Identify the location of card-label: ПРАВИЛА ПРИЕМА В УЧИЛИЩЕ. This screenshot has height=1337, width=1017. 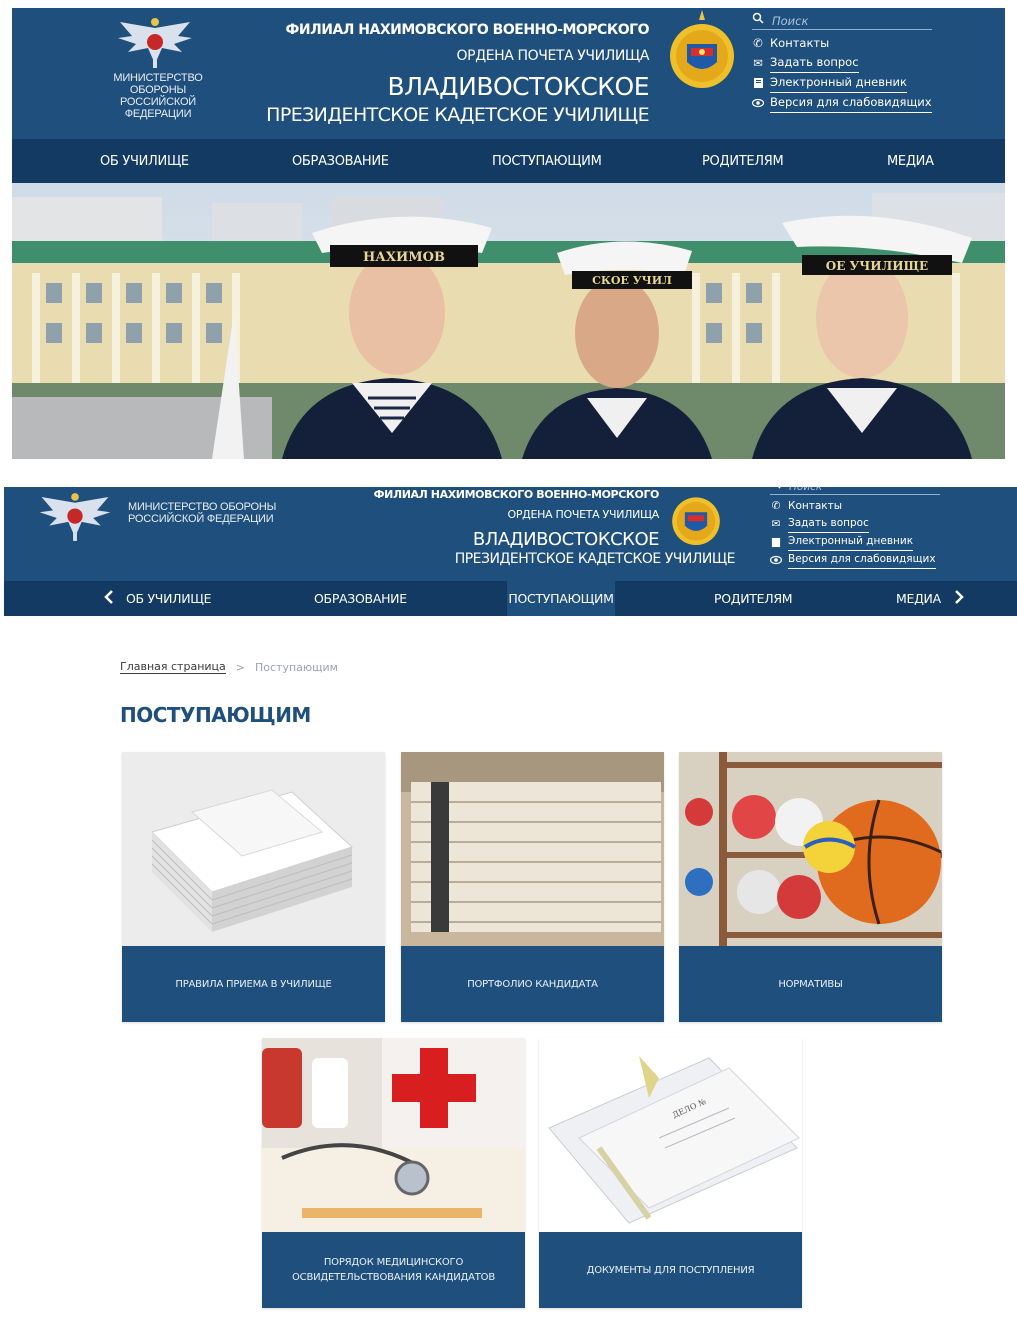
(253, 984).